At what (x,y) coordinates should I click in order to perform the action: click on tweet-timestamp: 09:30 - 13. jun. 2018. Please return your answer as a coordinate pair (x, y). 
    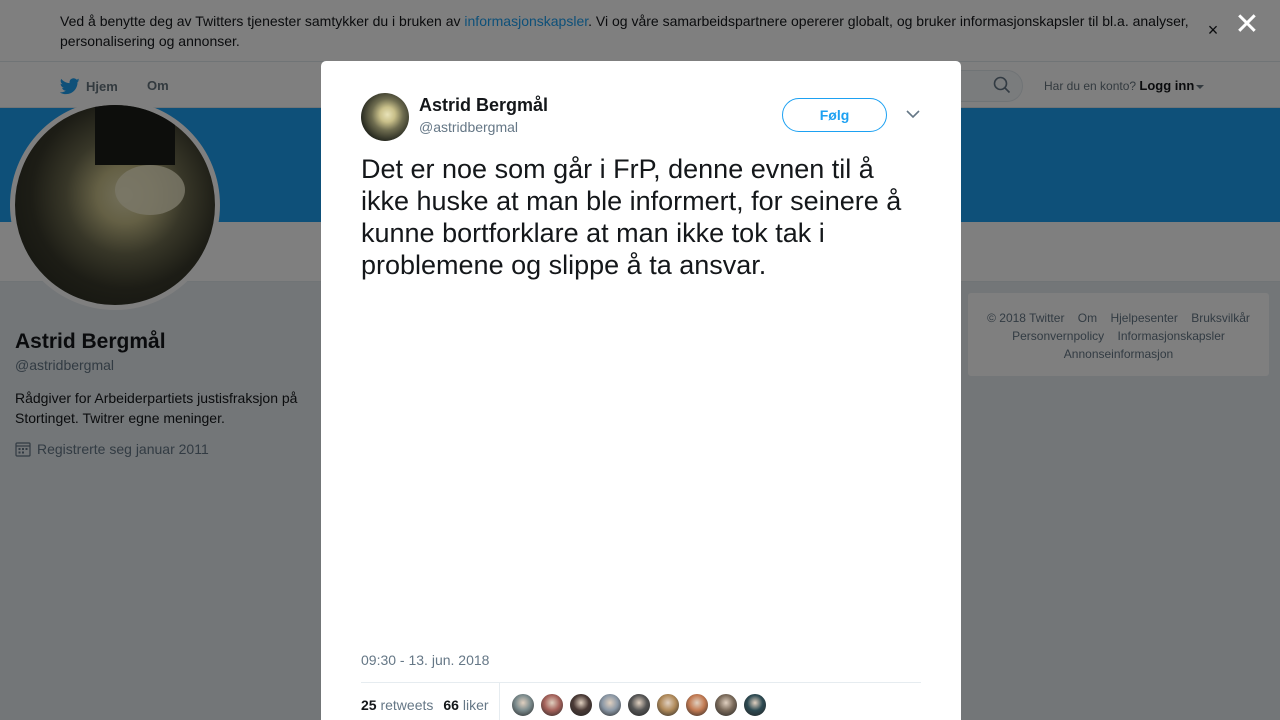
    Looking at the image, I should click on (425, 660).